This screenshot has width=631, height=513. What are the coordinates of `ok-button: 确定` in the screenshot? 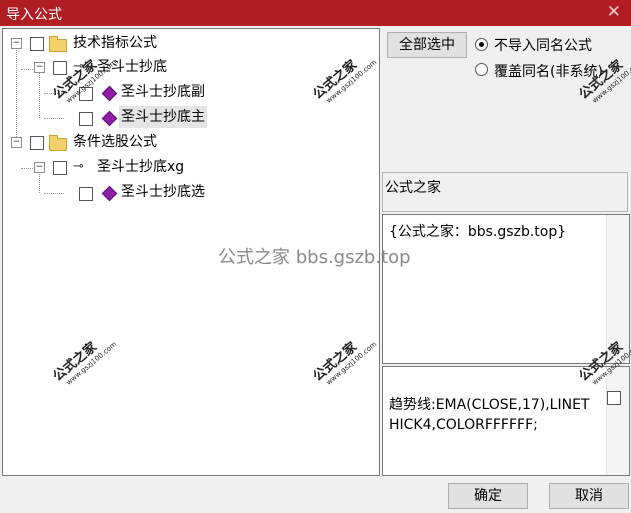 It's located at (488, 496).